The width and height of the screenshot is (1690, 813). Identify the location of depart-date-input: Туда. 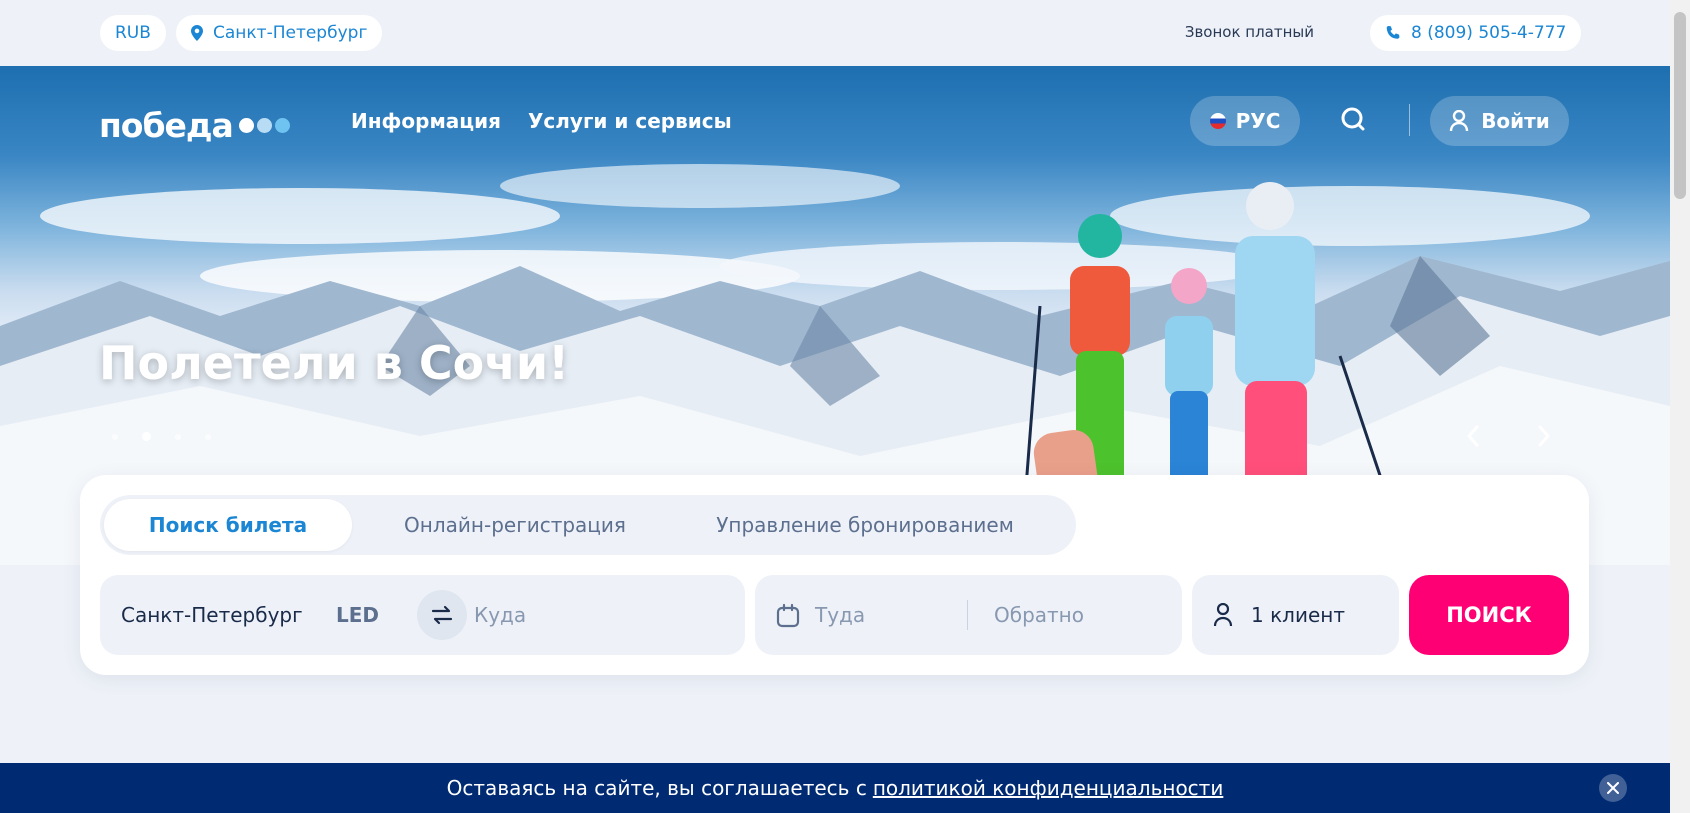
(840, 615).